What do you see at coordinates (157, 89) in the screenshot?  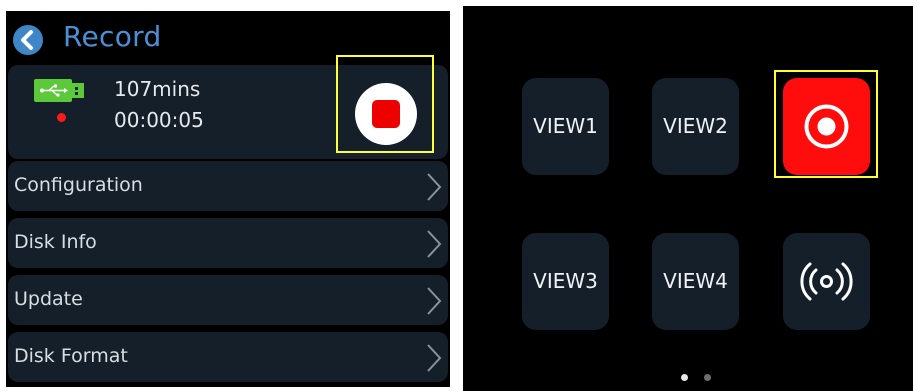 I see `remaining-time: 107mins` at bounding box center [157, 89].